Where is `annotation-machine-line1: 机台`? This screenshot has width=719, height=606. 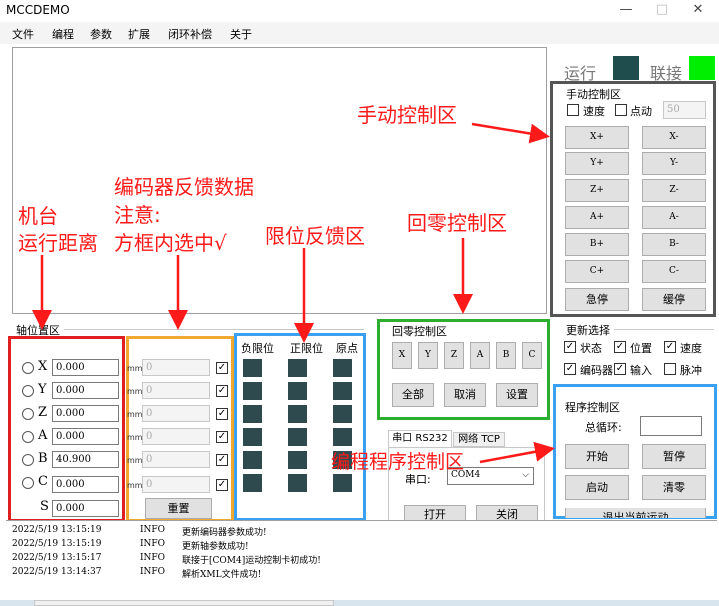
annotation-machine-line1: 机台 is located at coordinates (38, 216).